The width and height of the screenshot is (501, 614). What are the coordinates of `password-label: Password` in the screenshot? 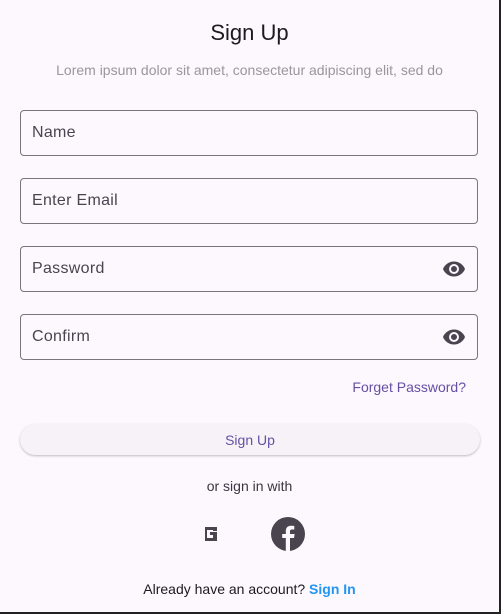 It's located at (68, 268).